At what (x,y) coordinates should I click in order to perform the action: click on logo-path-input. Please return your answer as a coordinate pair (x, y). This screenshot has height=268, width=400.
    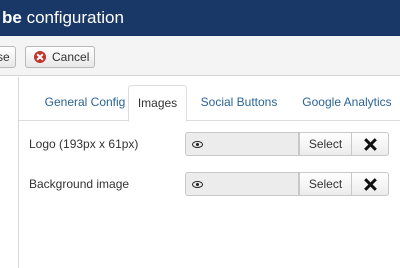
    Looking at the image, I should click on (254, 144).